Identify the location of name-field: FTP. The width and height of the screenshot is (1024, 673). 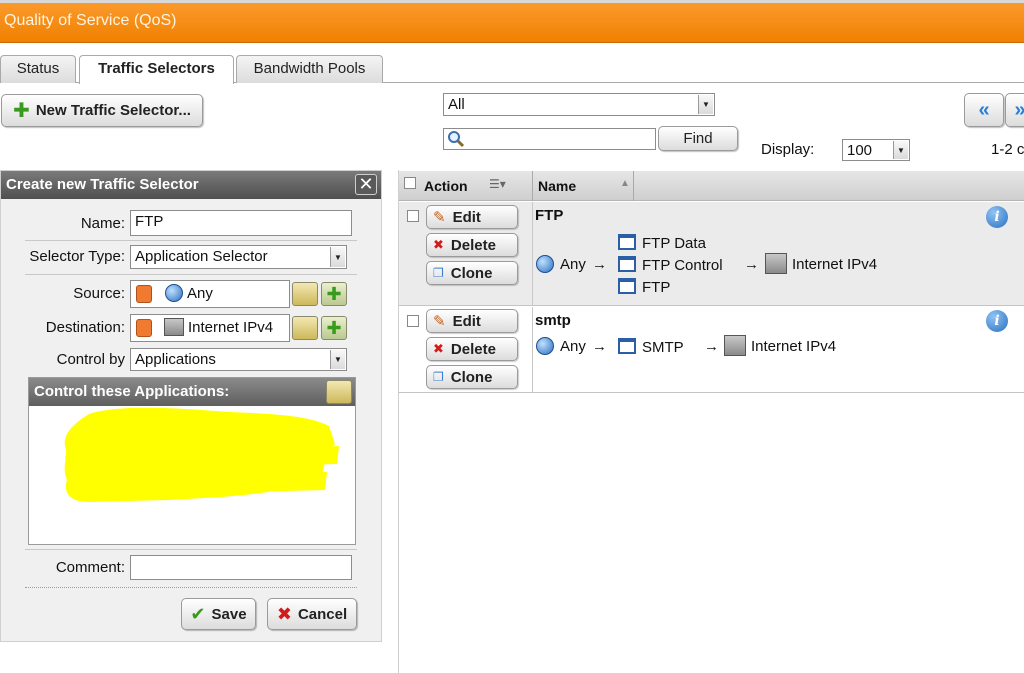
(241, 223).